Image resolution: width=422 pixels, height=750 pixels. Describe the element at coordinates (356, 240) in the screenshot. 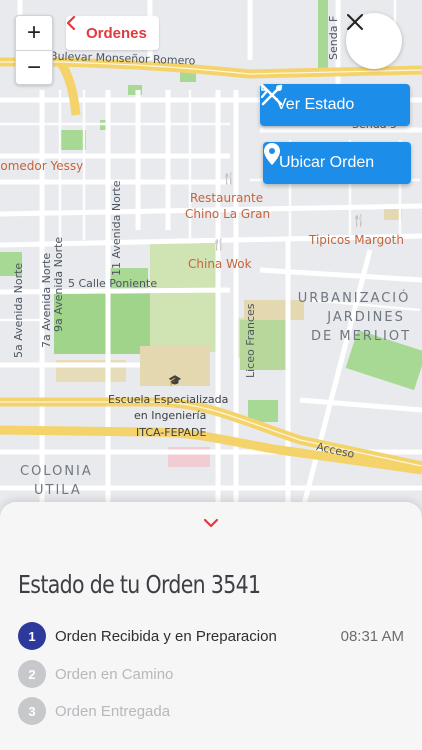

I see `poi-tipicos-margoth: Tipicos Margoth` at that location.